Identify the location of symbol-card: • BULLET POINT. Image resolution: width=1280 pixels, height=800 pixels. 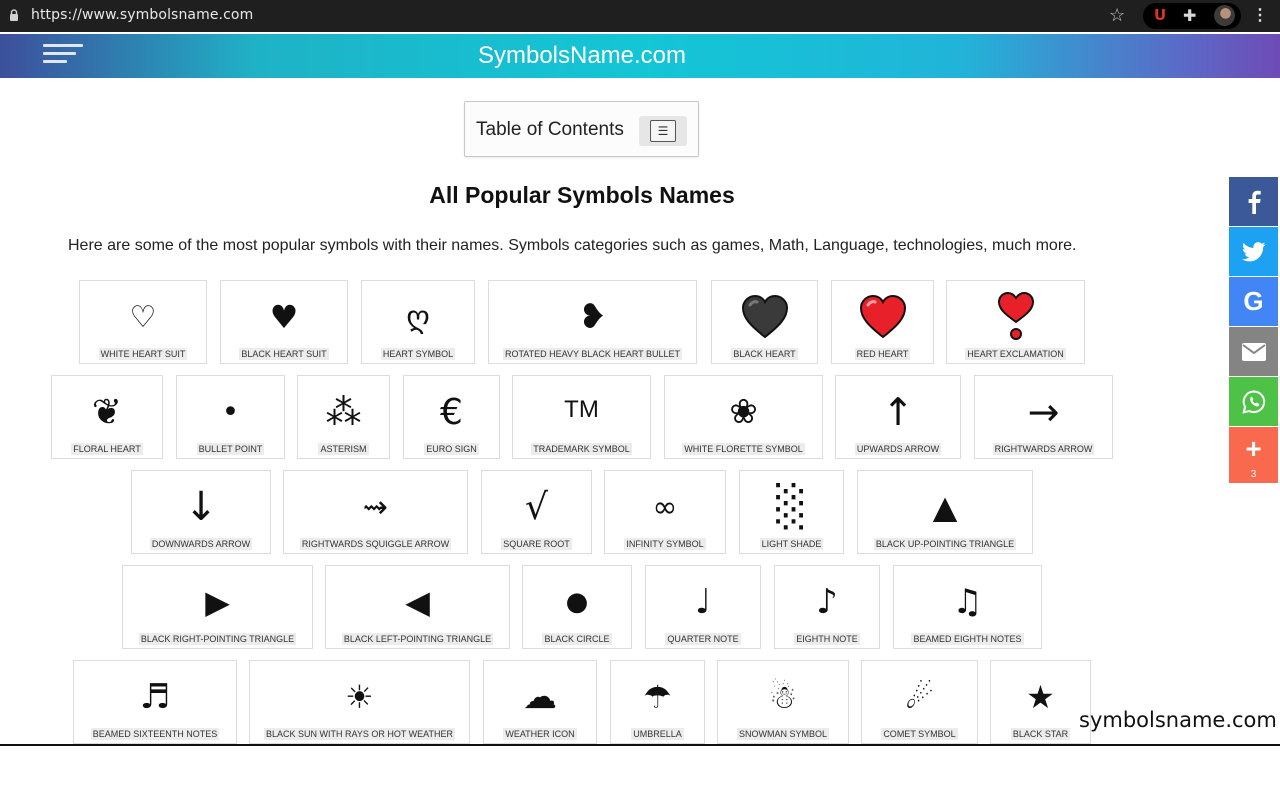
(230, 417).